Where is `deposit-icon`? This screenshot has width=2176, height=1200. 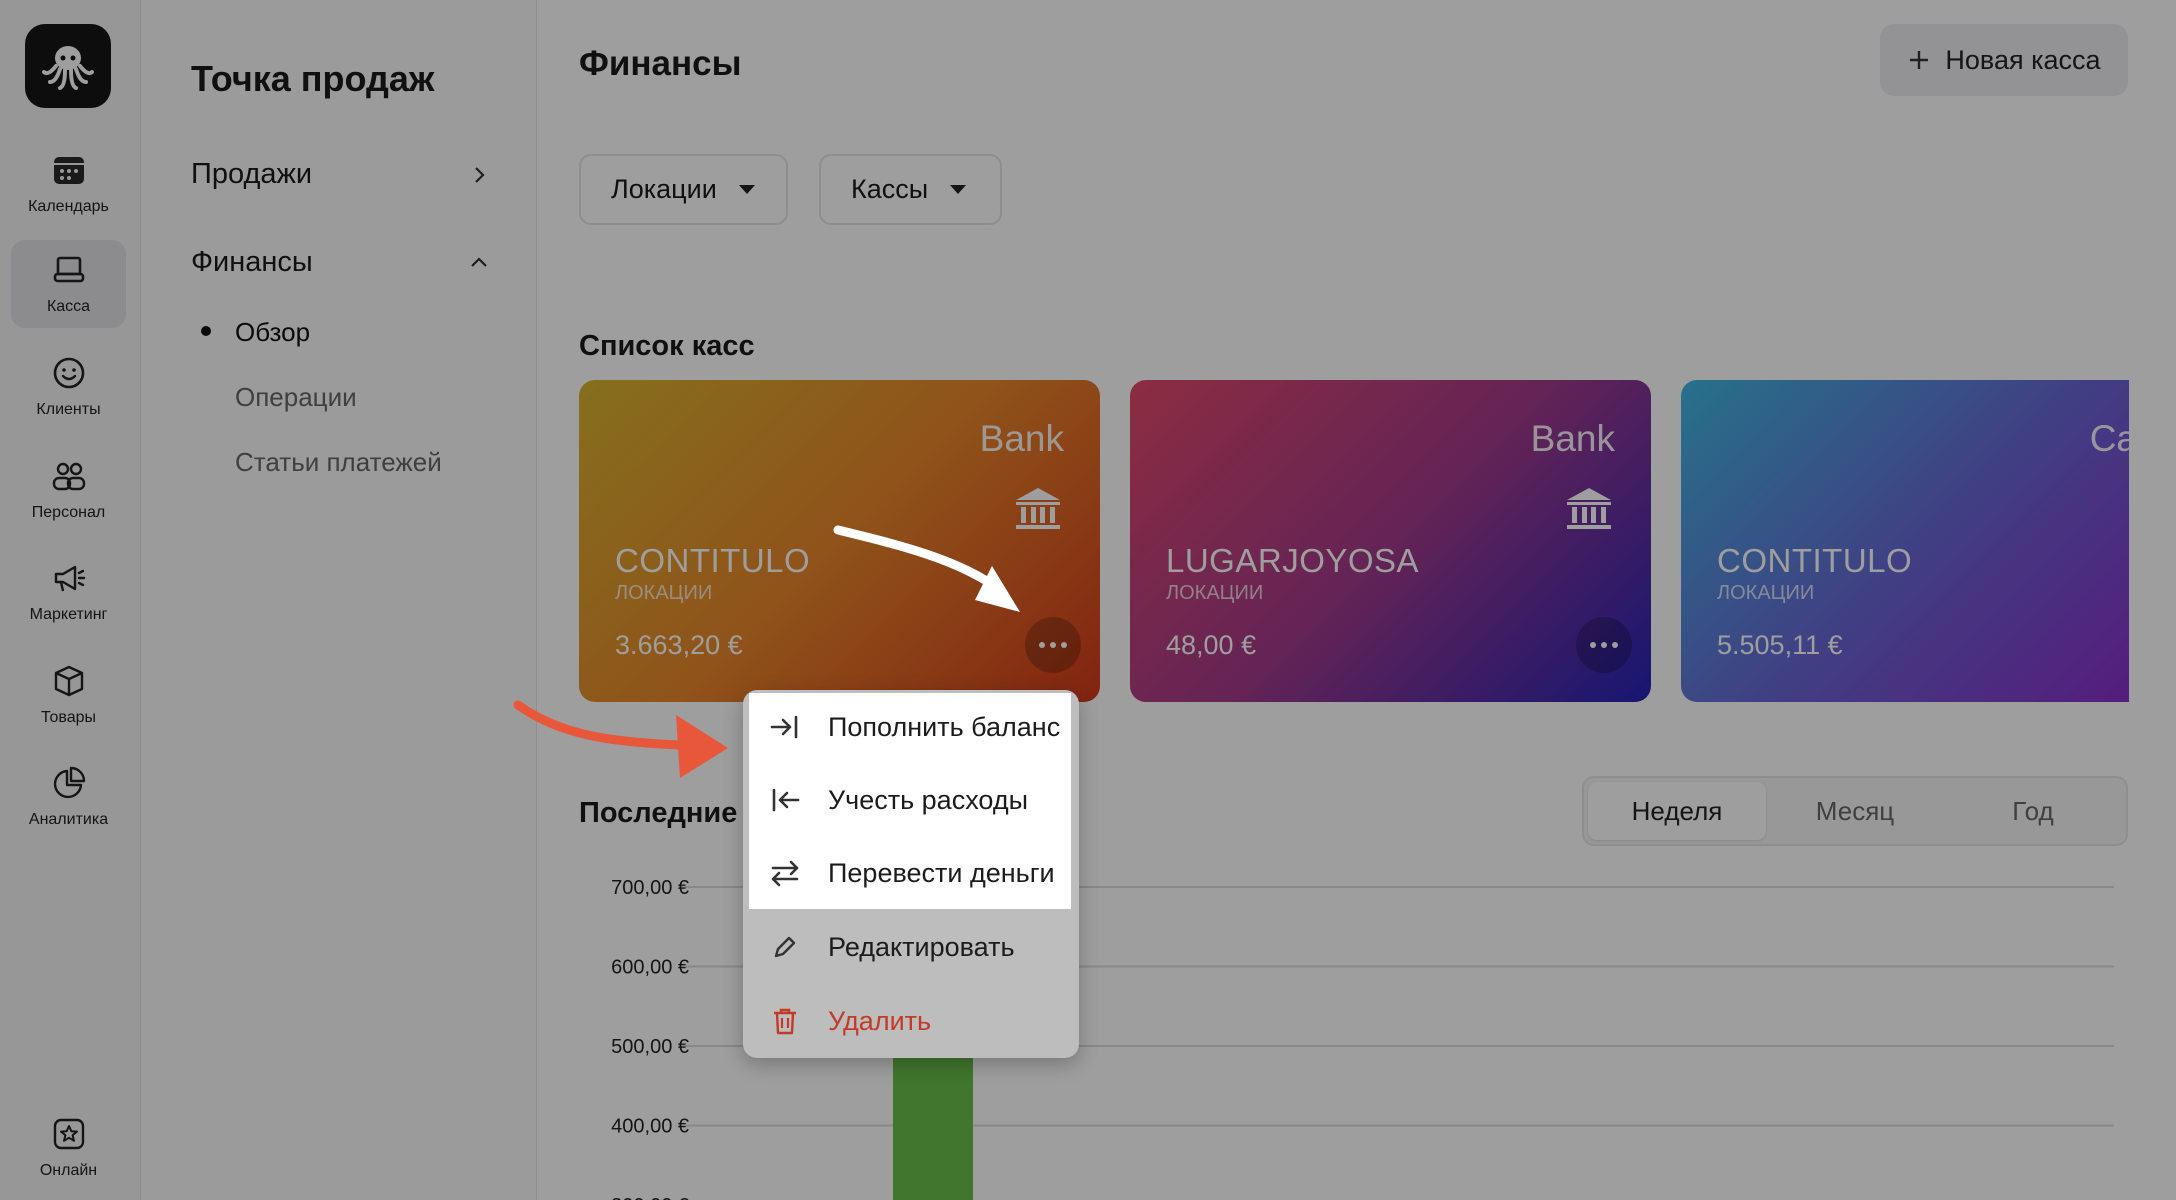
deposit-icon is located at coordinates (784, 727).